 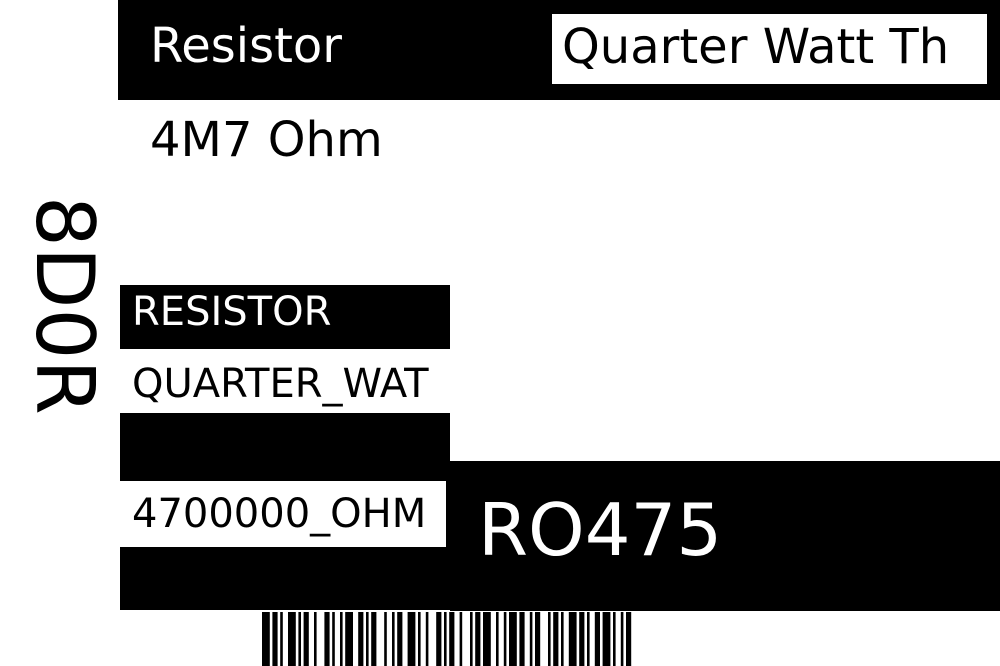 What do you see at coordinates (246, 46) in the screenshot?
I see `label-title: Resistor` at bounding box center [246, 46].